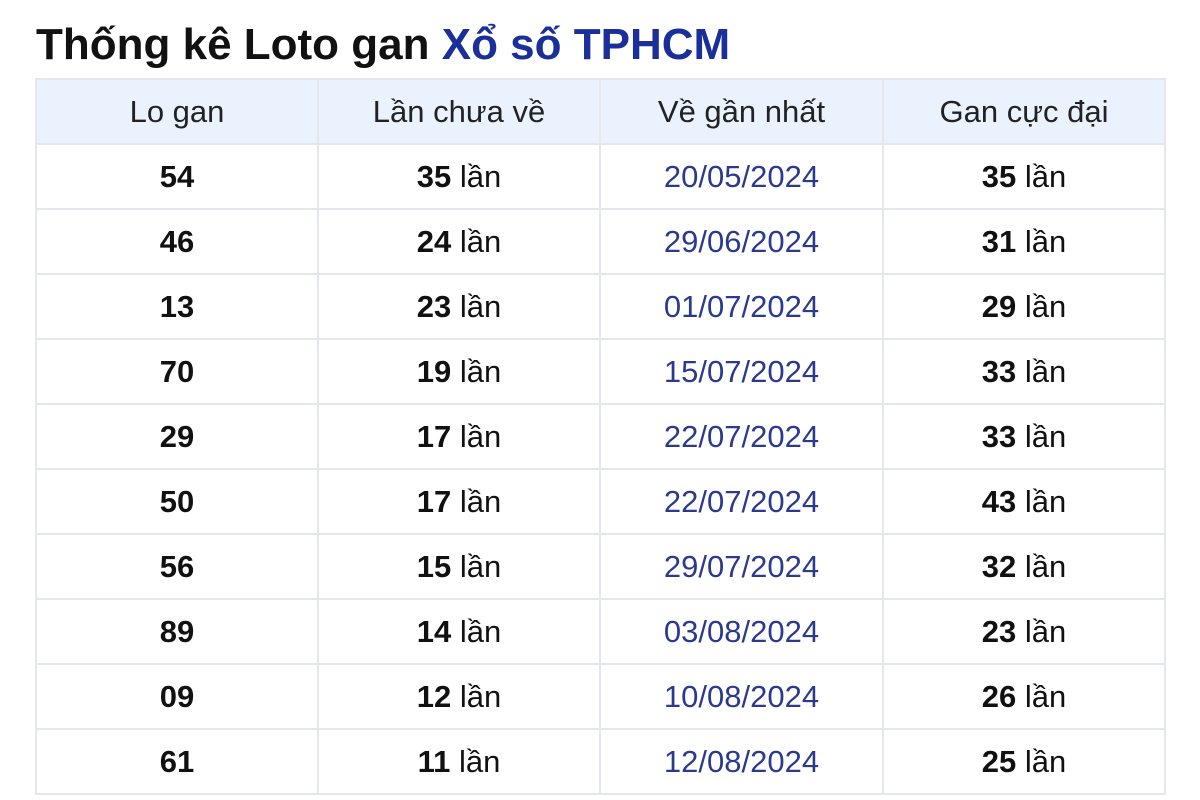  What do you see at coordinates (434, 761) in the screenshot?
I see `lan-chua-ve-count: 11` at bounding box center [434, 761].